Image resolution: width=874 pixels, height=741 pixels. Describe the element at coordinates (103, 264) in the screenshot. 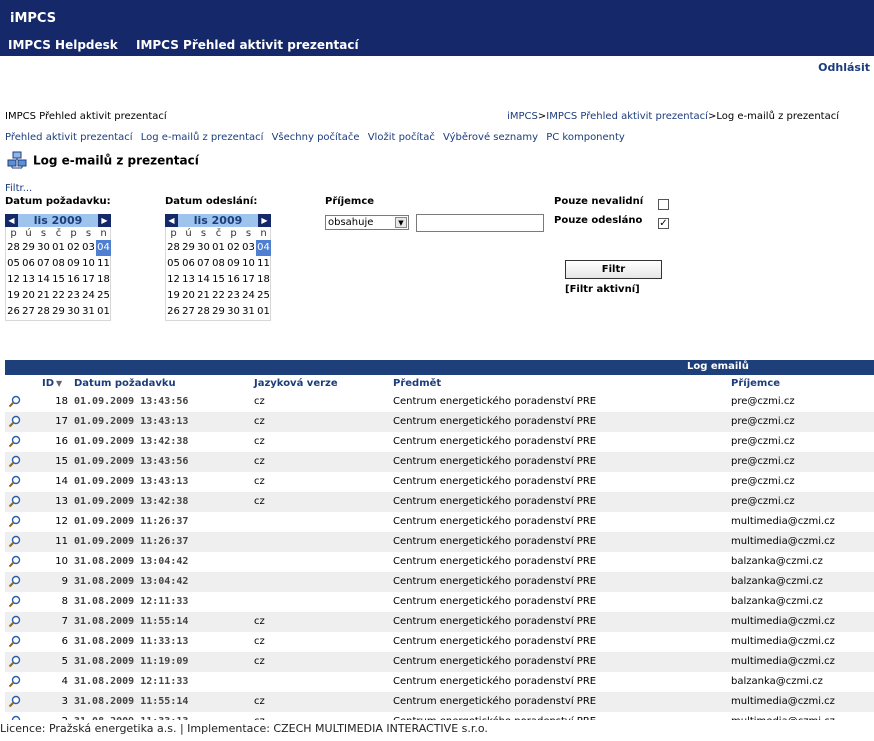

I see `calendar-day: 11` at that location.